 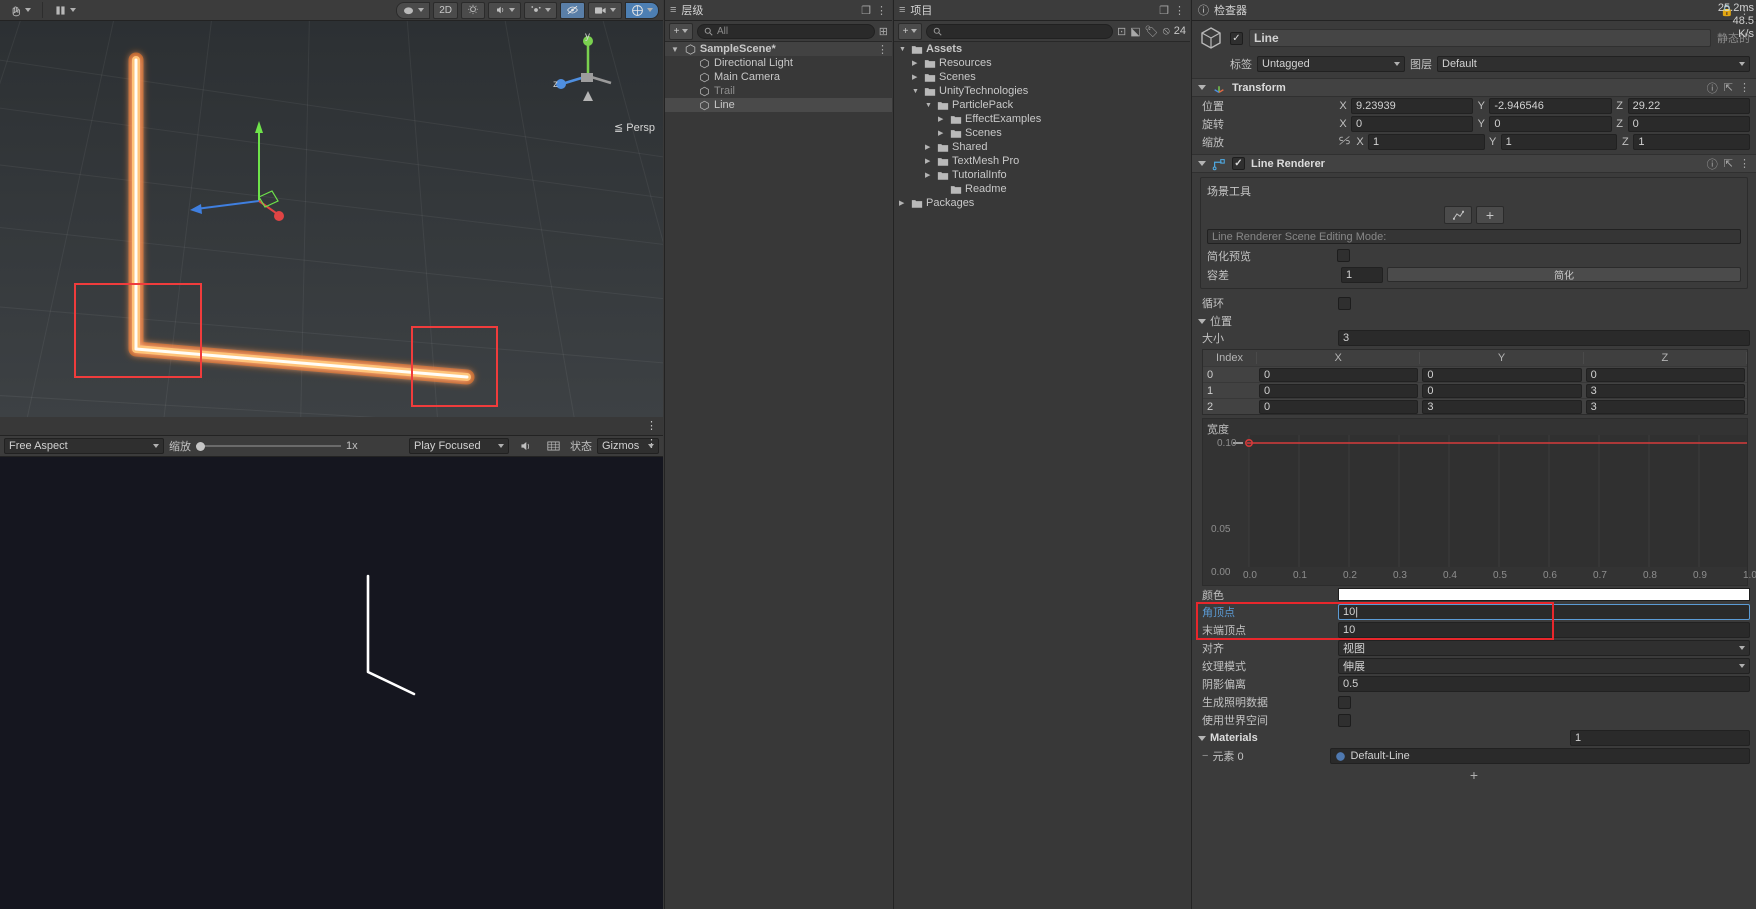 What do you see at coordinates (581, 446) in the screenshot?
I see `game-stats-label: 状态` at bounding box center [581, 446].